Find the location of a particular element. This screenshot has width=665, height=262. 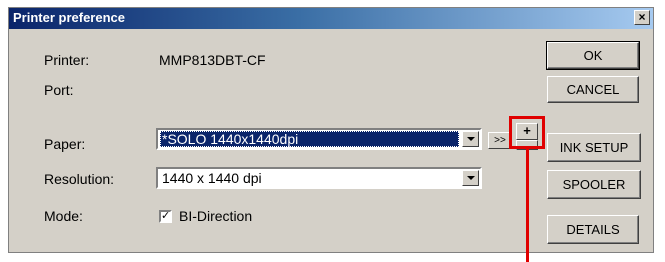

printer-value: MMP813DBT-CF is located at coordinates (212, 60).